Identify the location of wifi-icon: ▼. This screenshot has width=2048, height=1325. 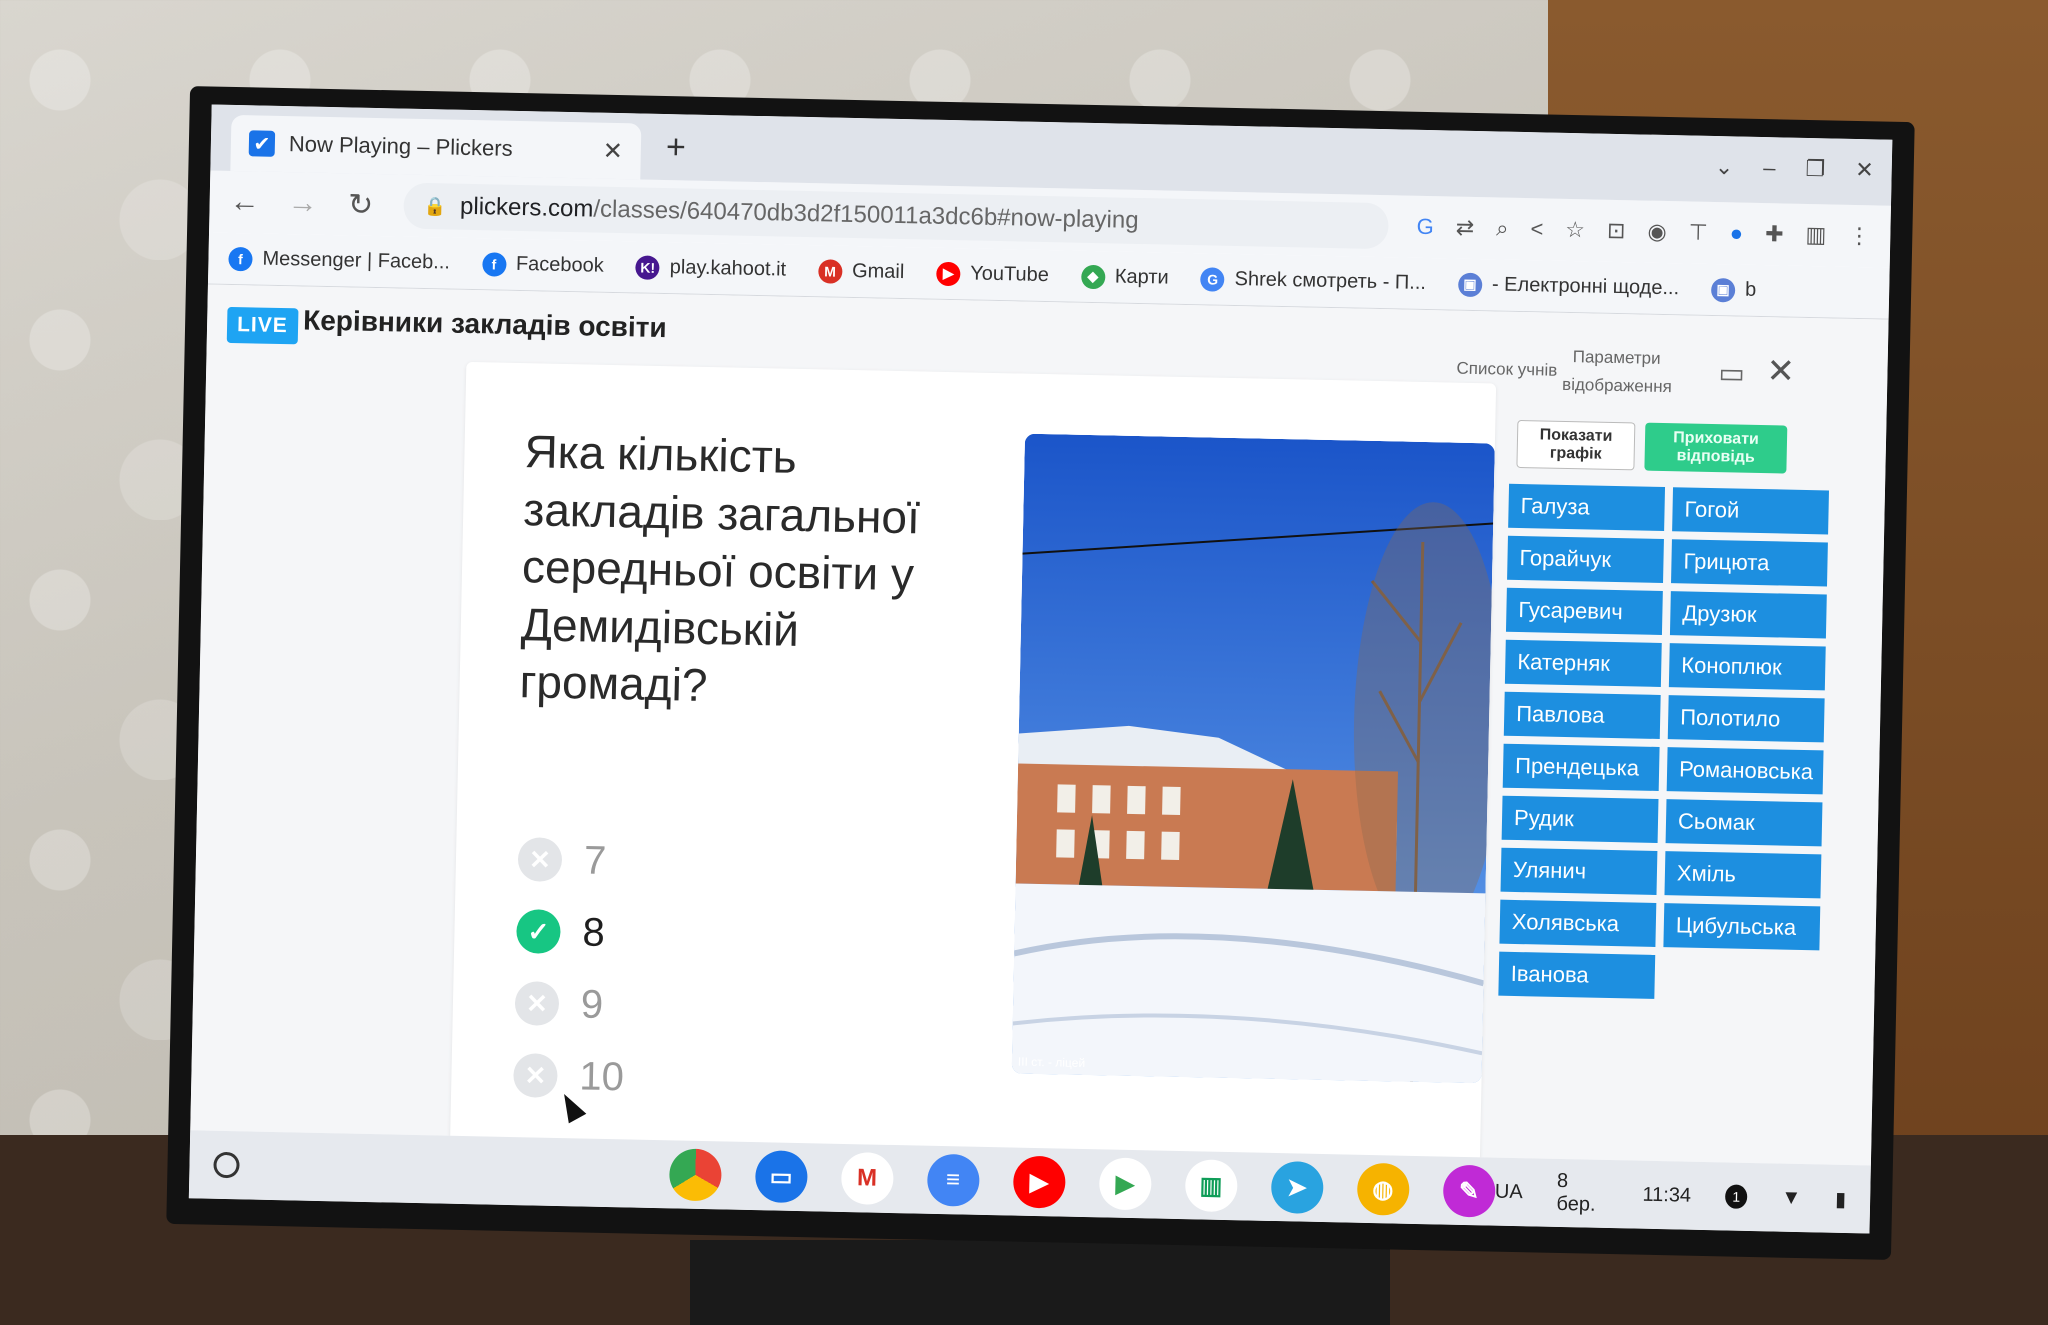
(1791, 1197).